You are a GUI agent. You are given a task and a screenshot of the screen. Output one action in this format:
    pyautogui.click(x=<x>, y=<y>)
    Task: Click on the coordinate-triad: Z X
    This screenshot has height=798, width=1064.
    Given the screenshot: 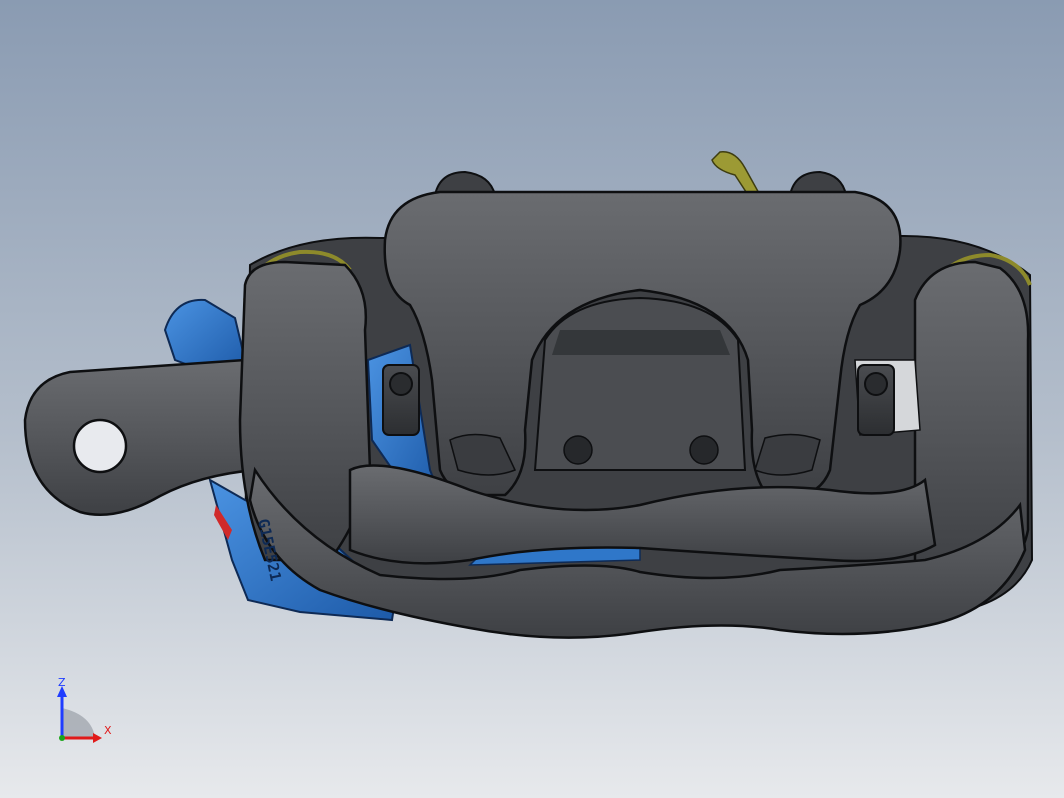 What is the action you would take?
    pyautogui.click(x=85, y=715)
    